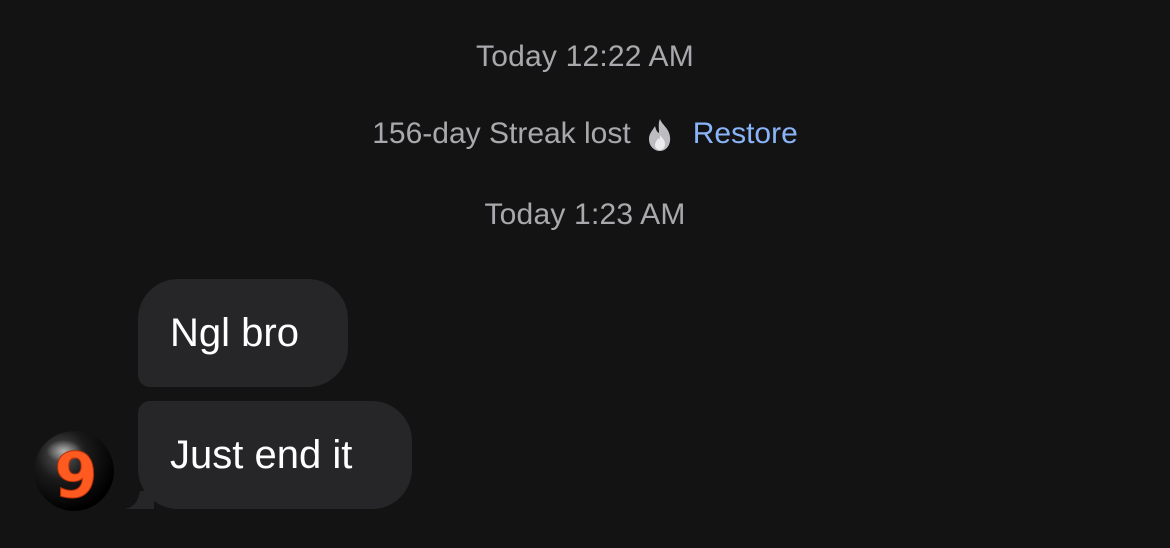  I want to click on avatar-glyph: 9, so click(75, 475).